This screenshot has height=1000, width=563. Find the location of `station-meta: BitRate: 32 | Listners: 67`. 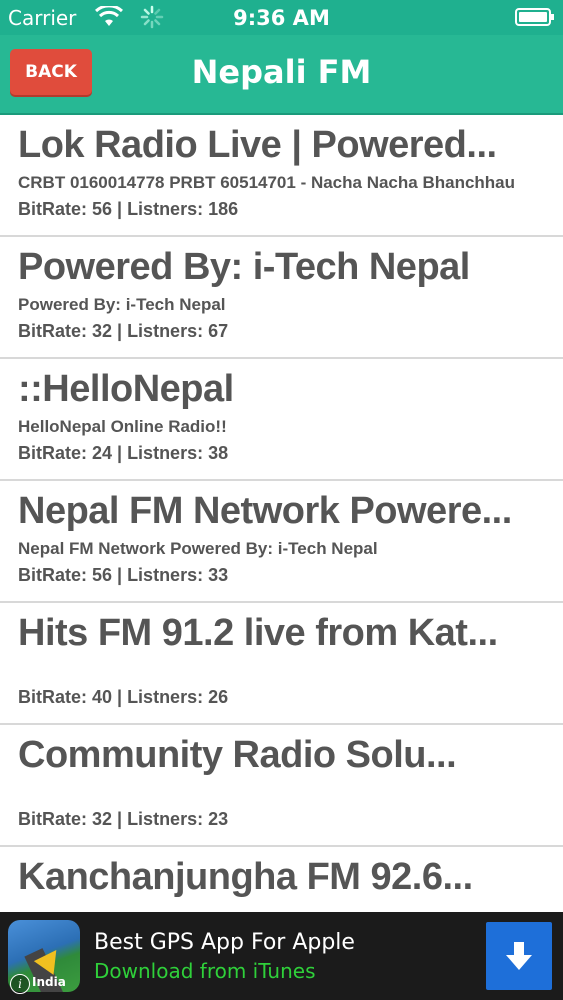

station-meta: BitRate: 32 | Listners: 67 is located at coordinates (123, 331).